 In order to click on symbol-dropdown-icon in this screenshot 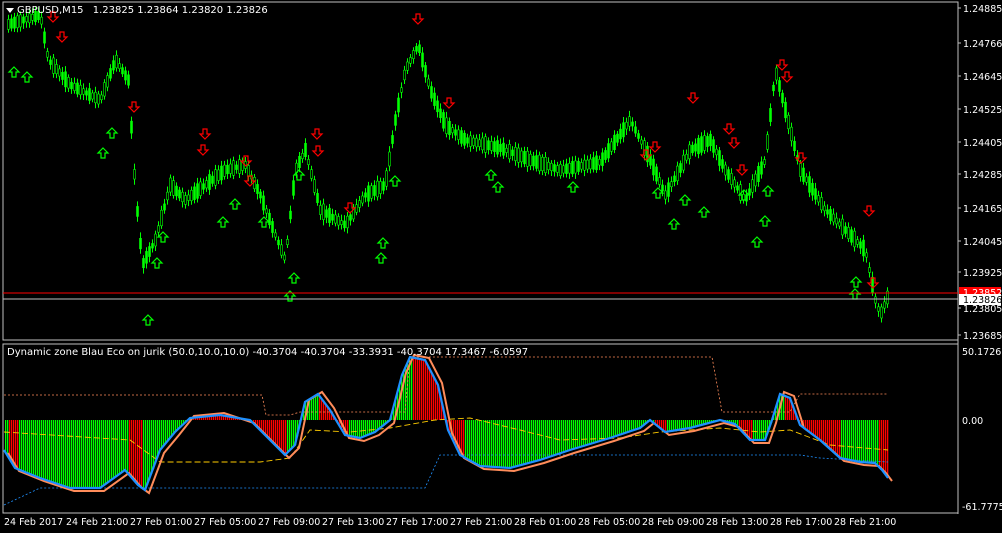, I will do `click(10, 10)`.